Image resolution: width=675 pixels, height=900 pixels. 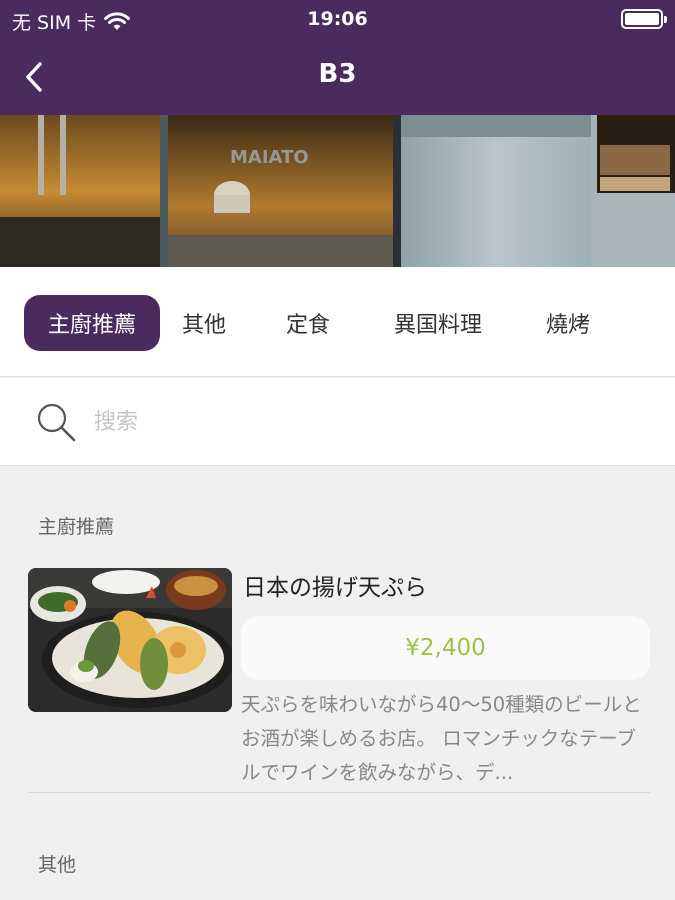 What do you see at coordinates (269, 157) in the screenshot?
I see `svg-text: MAIATO` at bounding box center [269, 157].